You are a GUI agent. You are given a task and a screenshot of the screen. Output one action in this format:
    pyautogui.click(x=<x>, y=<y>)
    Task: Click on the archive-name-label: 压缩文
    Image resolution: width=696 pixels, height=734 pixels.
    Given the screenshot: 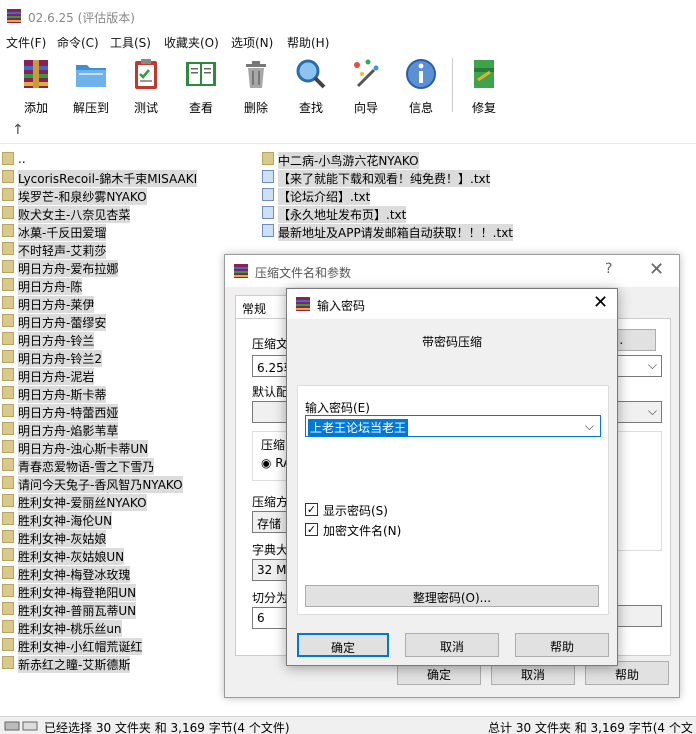 What is the action you would take?
    pyautogui.click(x=270, y=344)
    